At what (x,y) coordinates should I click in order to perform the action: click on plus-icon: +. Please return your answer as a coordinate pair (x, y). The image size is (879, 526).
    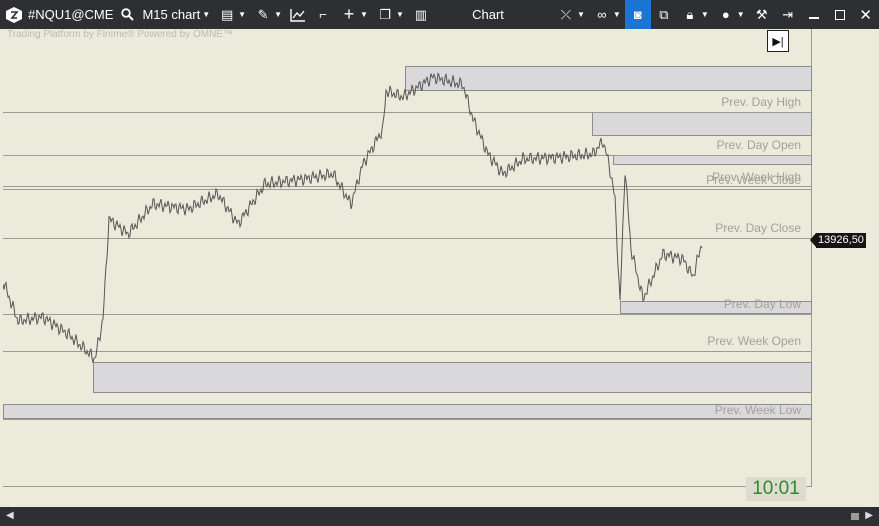
    Looking at the image, I should click on (349, 14).